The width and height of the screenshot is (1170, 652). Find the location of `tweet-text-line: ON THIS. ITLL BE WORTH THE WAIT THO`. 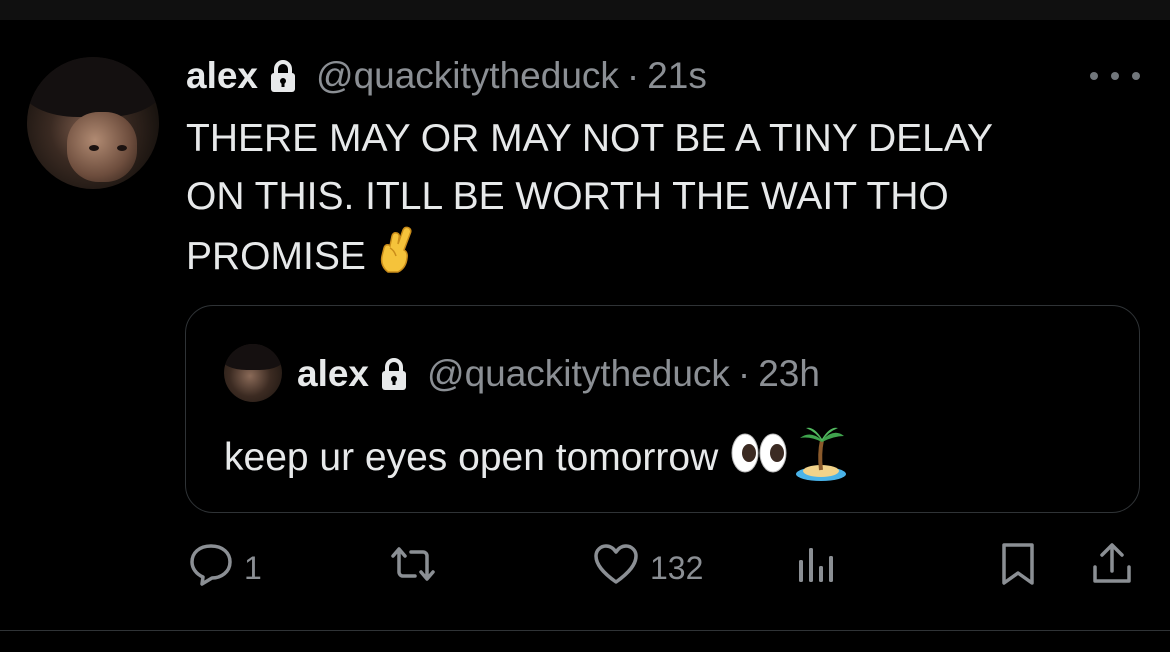

tweet-text-line: ON THIS. ITLL BE WORTH THE WAIT THO is located at coordinates (567, 196).